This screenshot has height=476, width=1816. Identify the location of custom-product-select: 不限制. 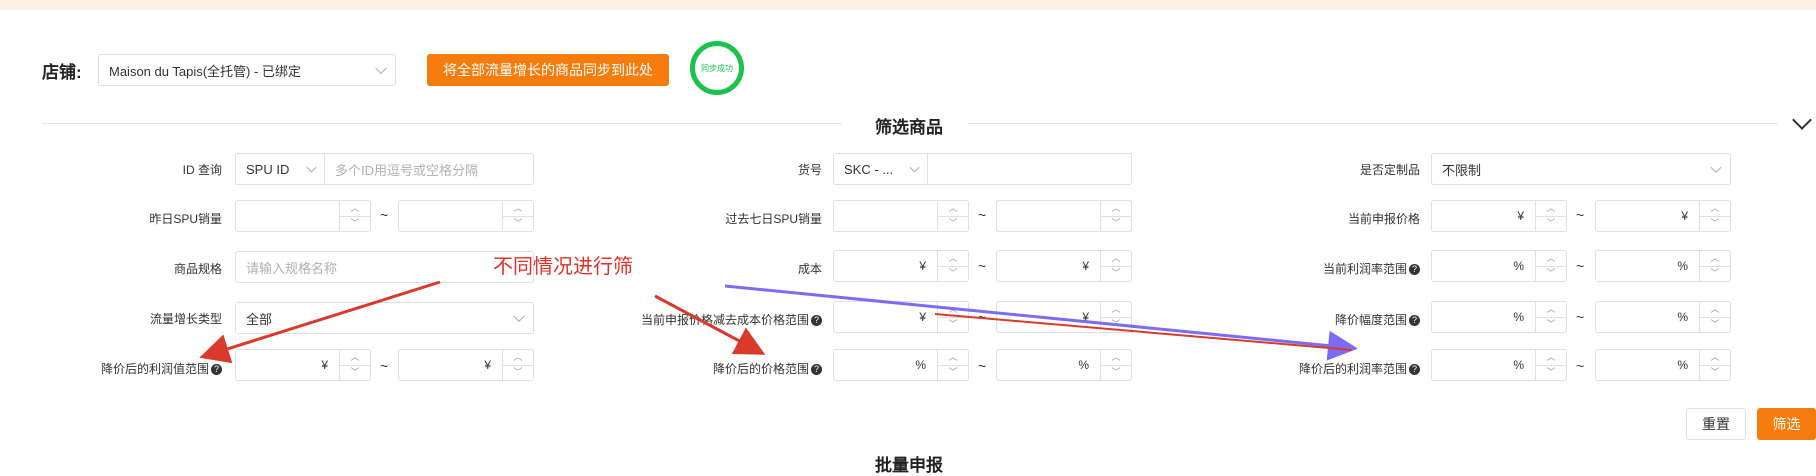
(1581, 169).